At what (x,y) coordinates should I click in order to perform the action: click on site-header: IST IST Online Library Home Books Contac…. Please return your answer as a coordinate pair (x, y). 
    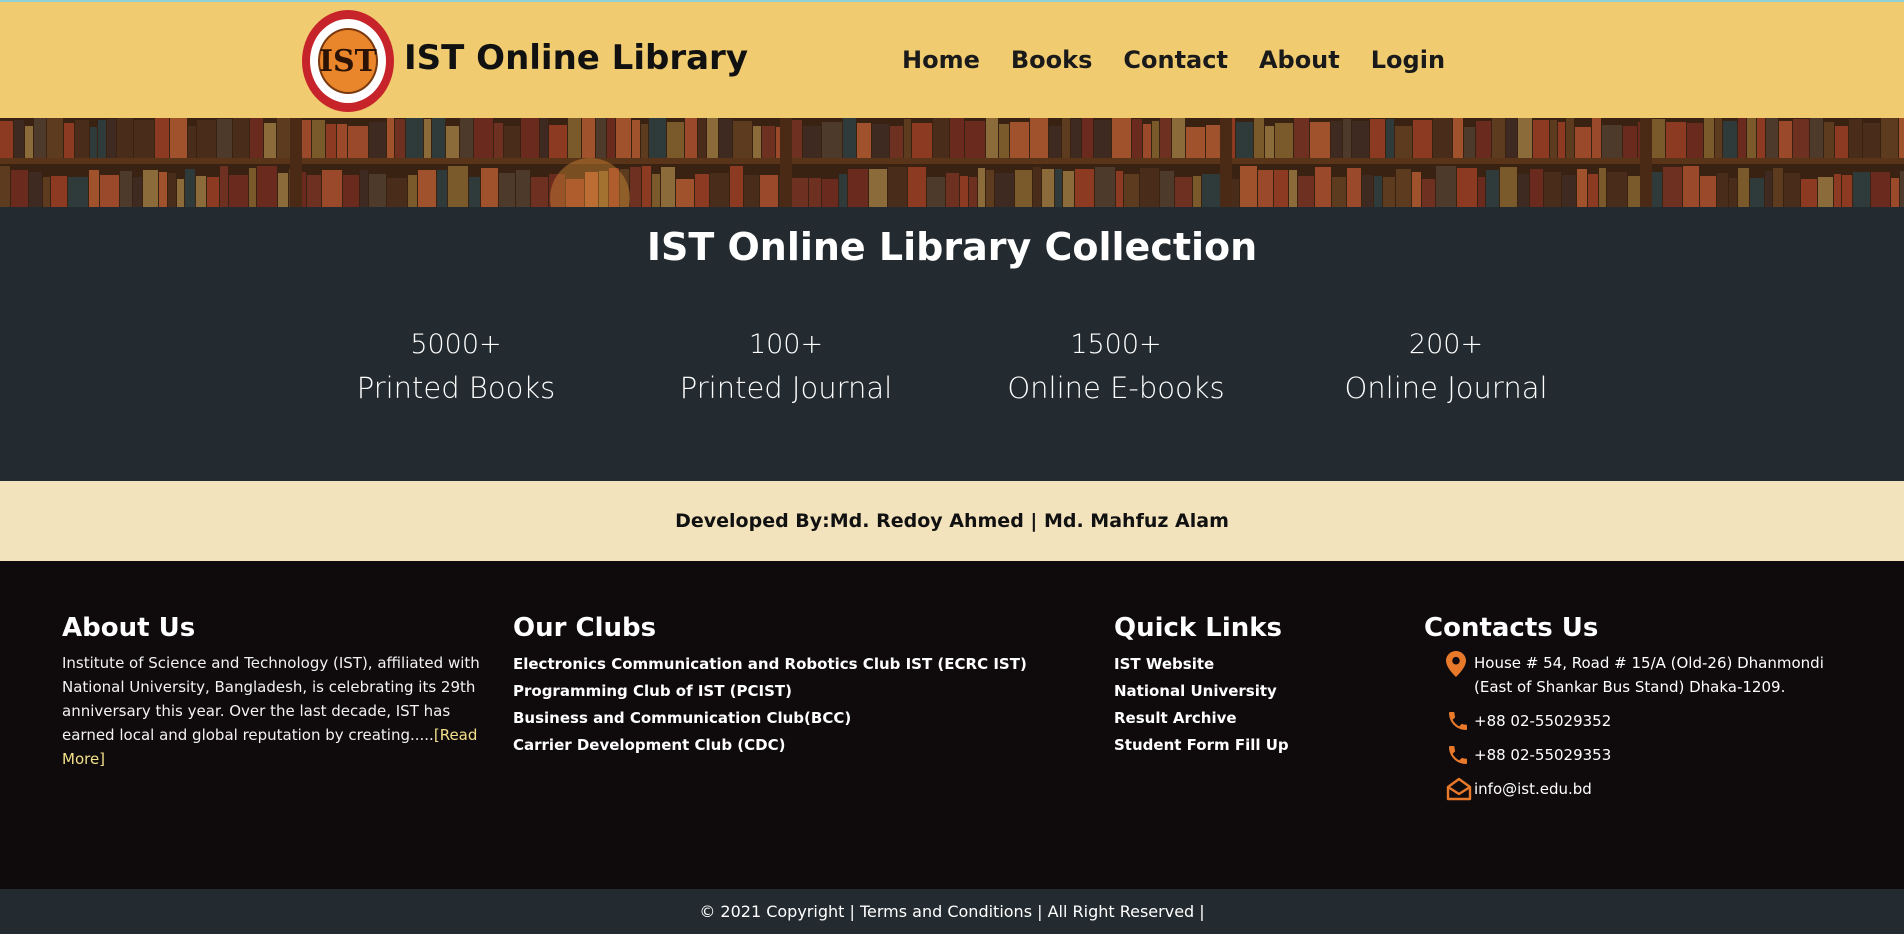
    Looking at the image, I should click on (952, 59).